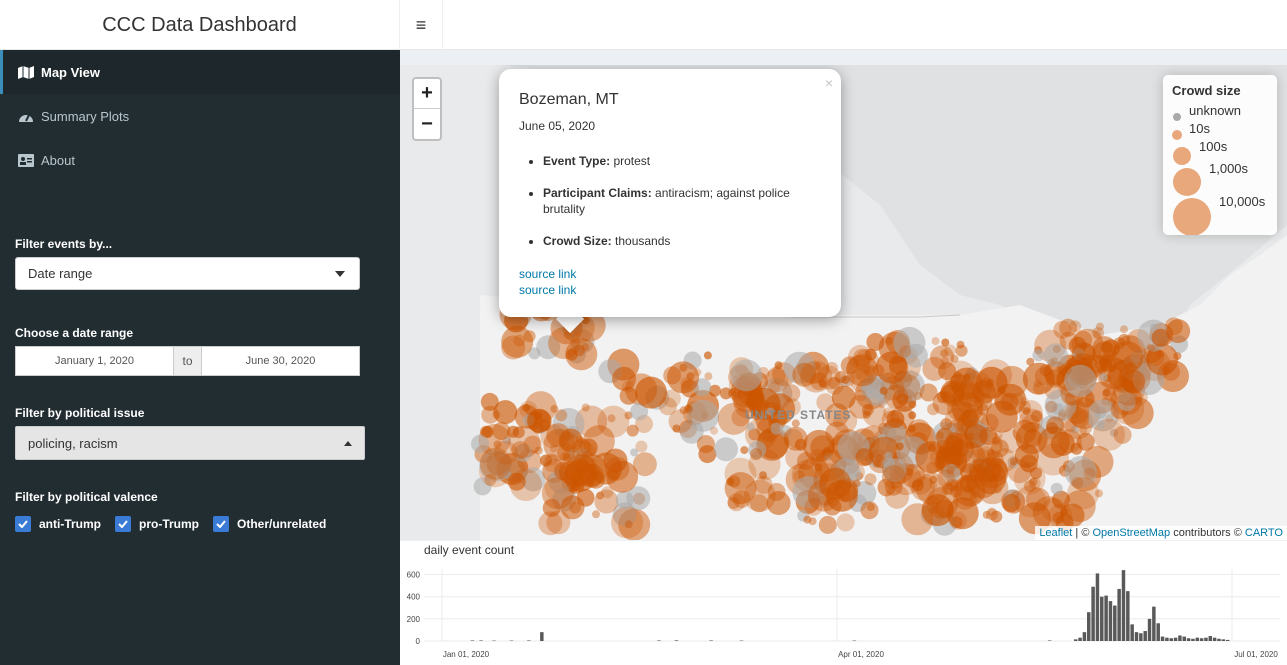 The image size is (1287, 665). Describe the element at coordinates (269, 524) in the screenshot. I see `checkbox-other-unrelated: Other/unrelated` at that location.